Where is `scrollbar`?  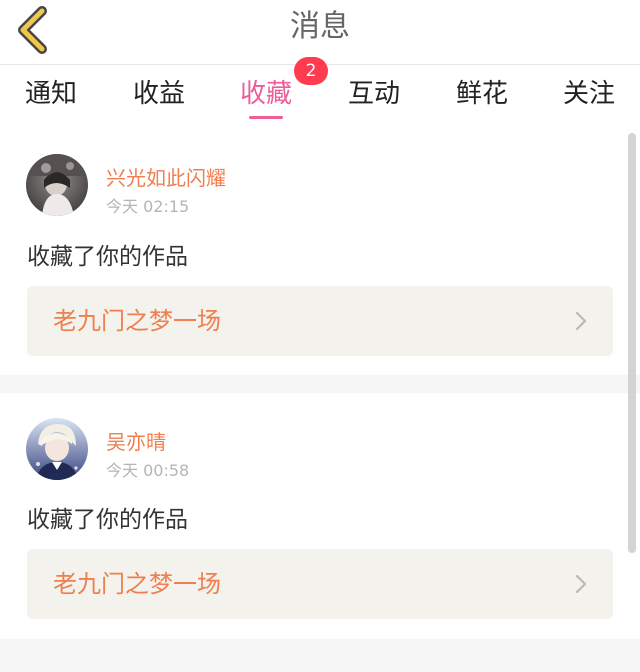 scrollbar is located at coordinates (632, 343).